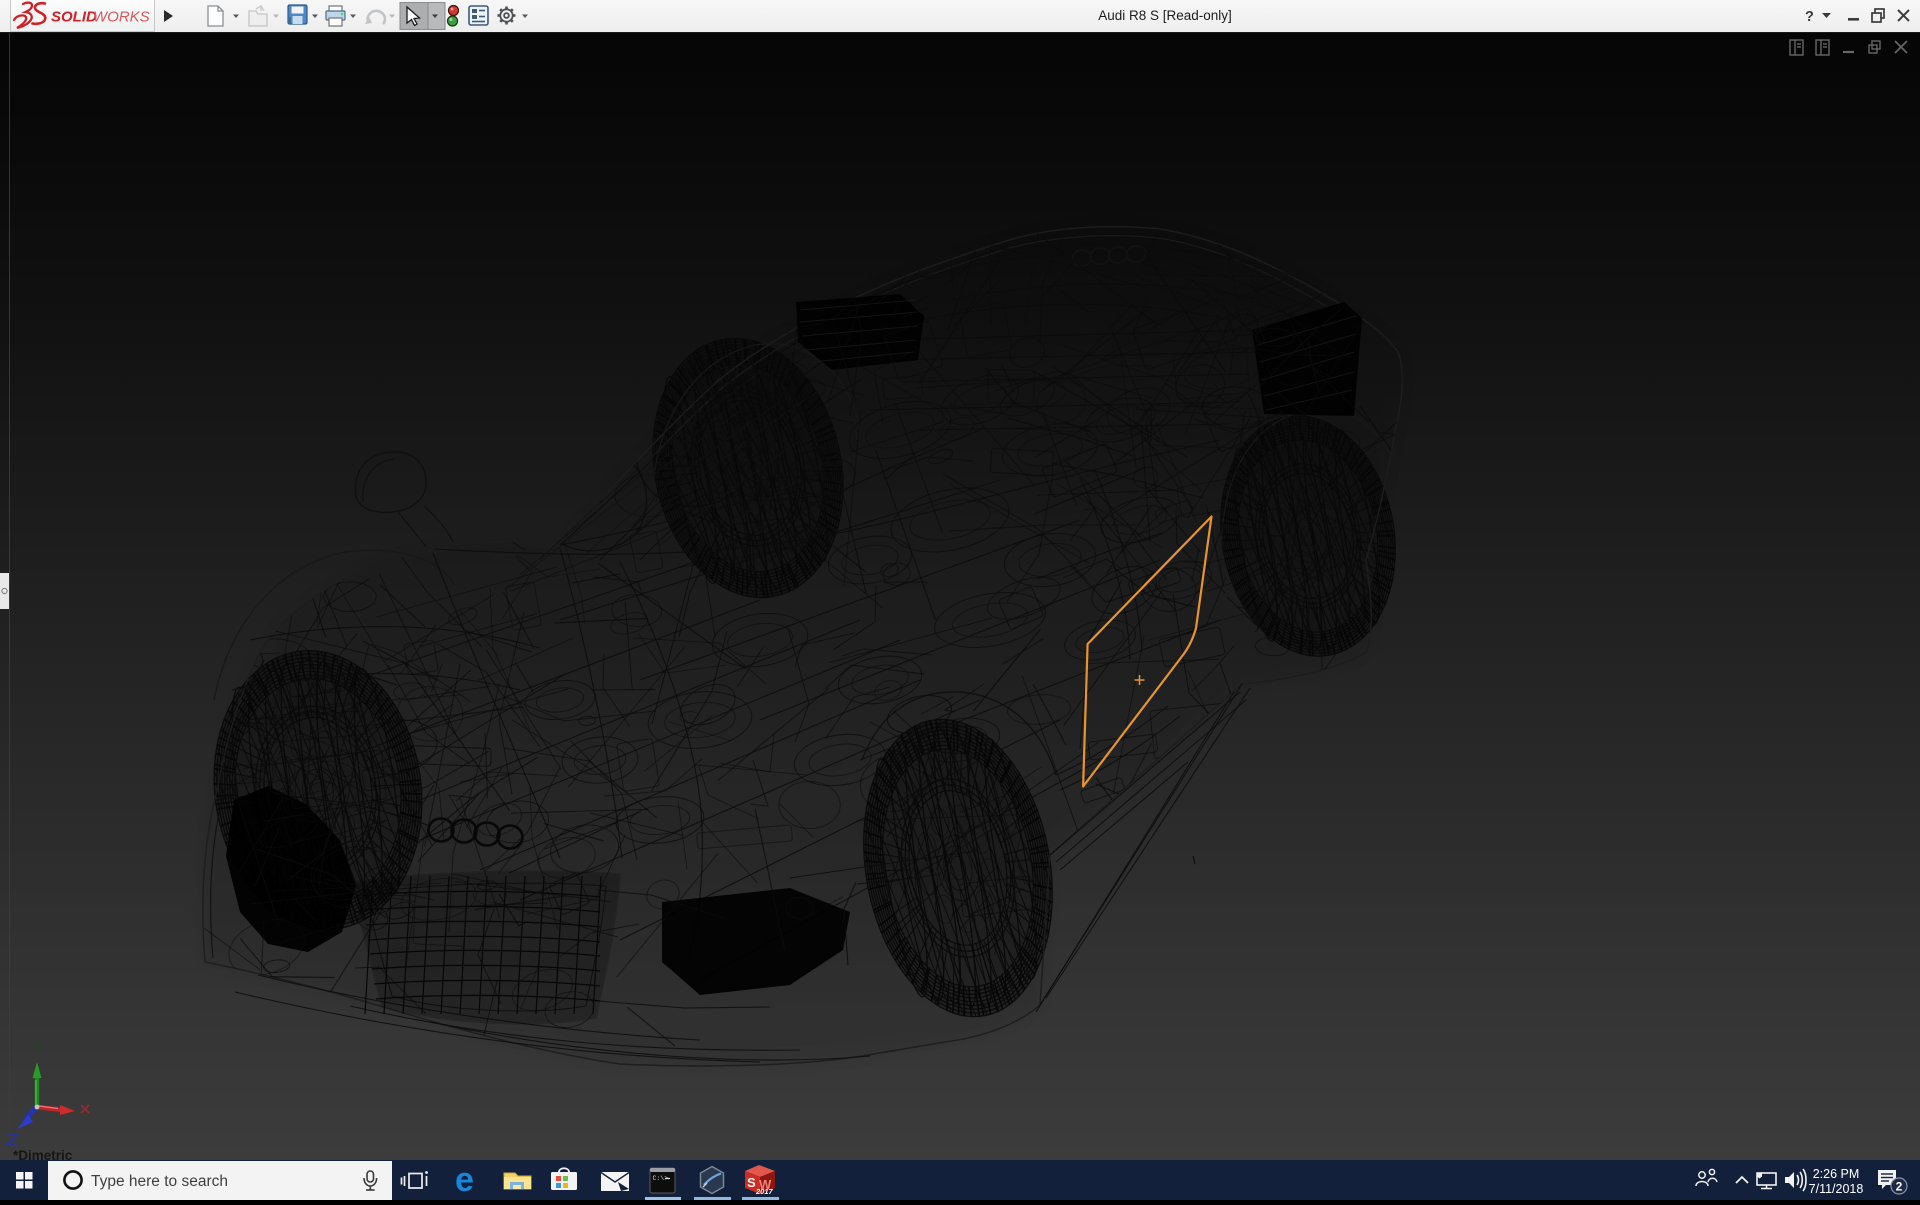 Image resolution: width=1920 pixels, height=1205 pixels. Describe the element at coordinates (1836, 1189) in the screenshot. I see `svg-text: 7/11/2018` at that location.